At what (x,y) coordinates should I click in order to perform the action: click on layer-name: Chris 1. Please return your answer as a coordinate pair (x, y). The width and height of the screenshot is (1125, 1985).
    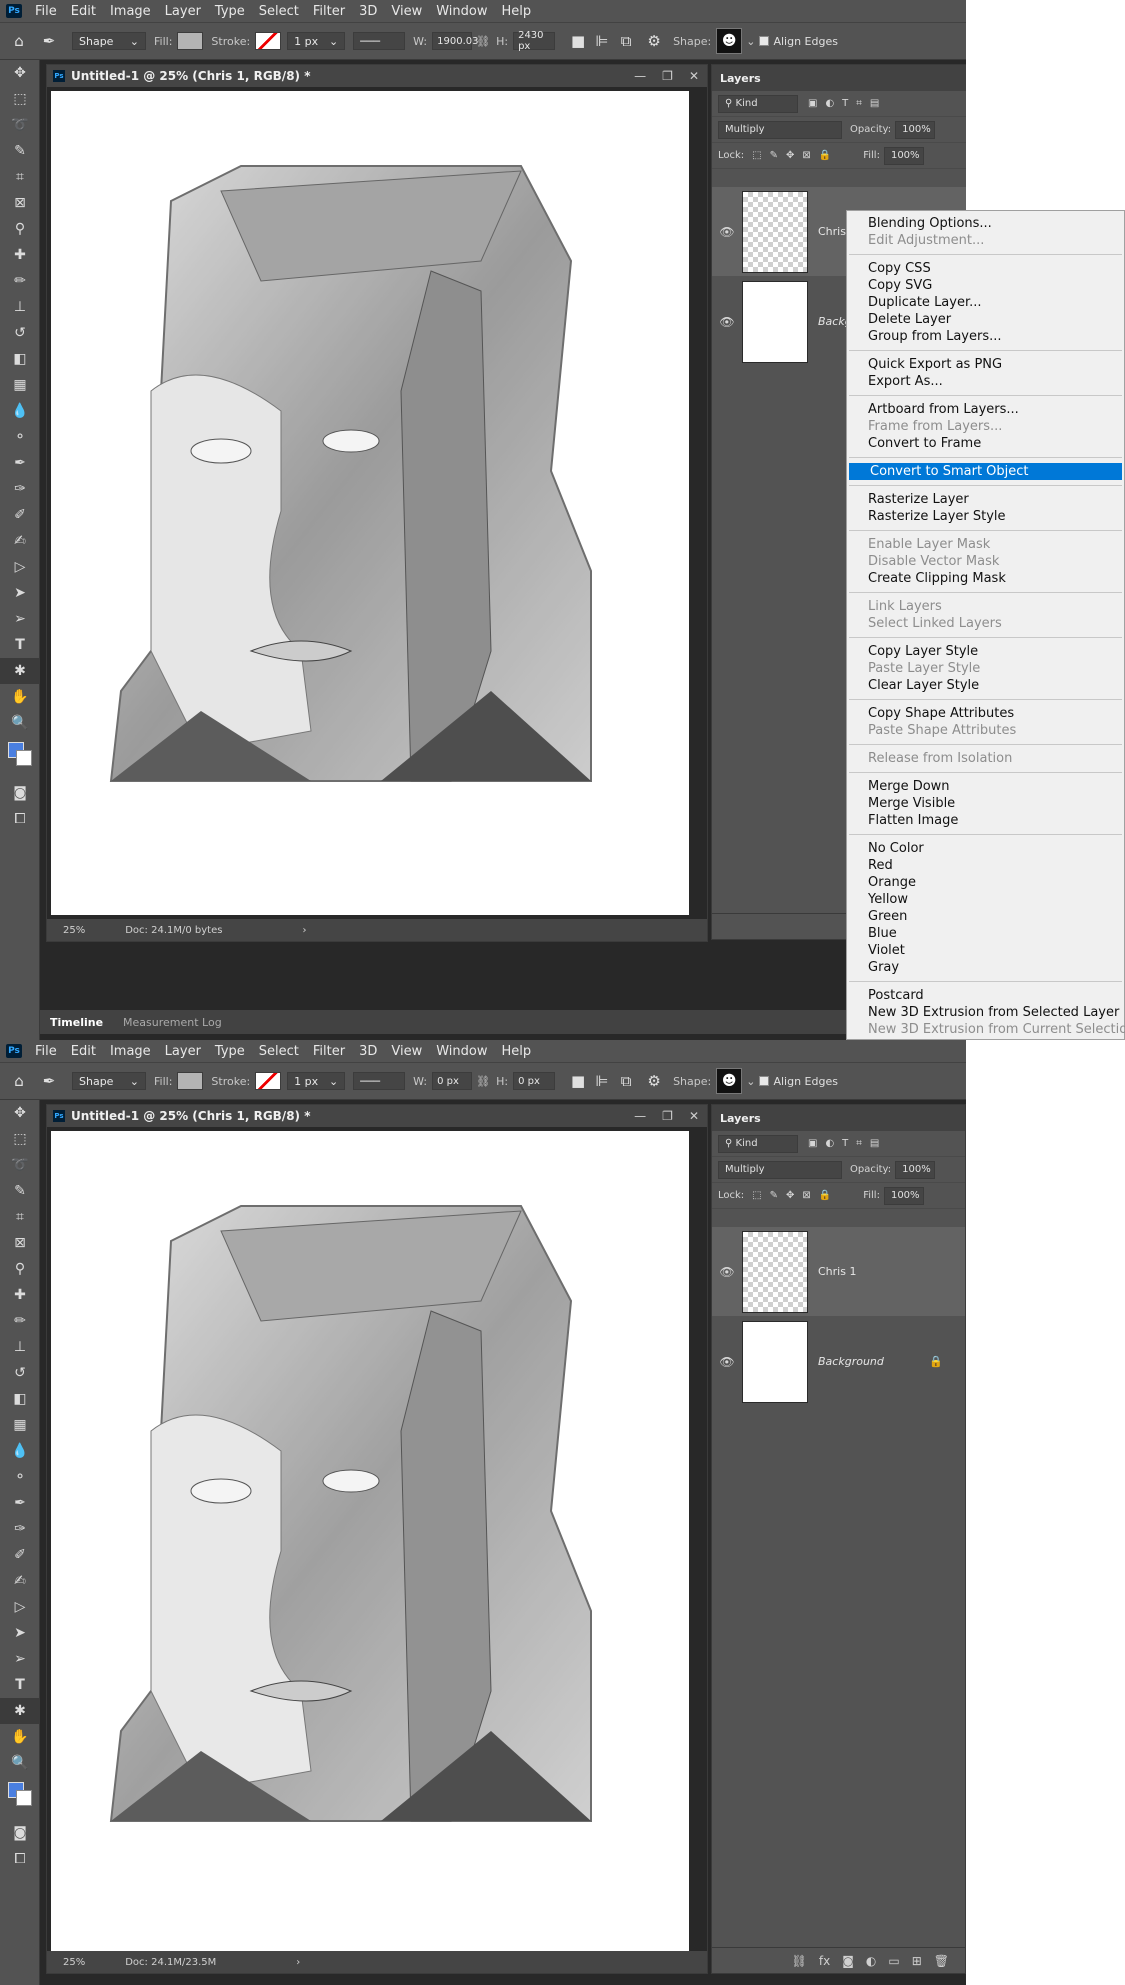
    Looking at the image, I should click on (837, 1271).